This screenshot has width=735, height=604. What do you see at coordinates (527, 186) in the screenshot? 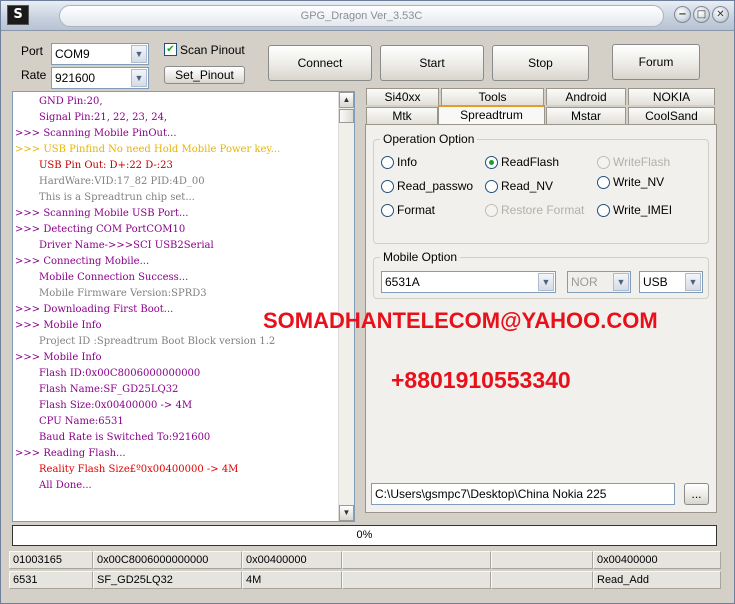
I see `read-nv-label: Read_NV` at bounding box center [527, 186].